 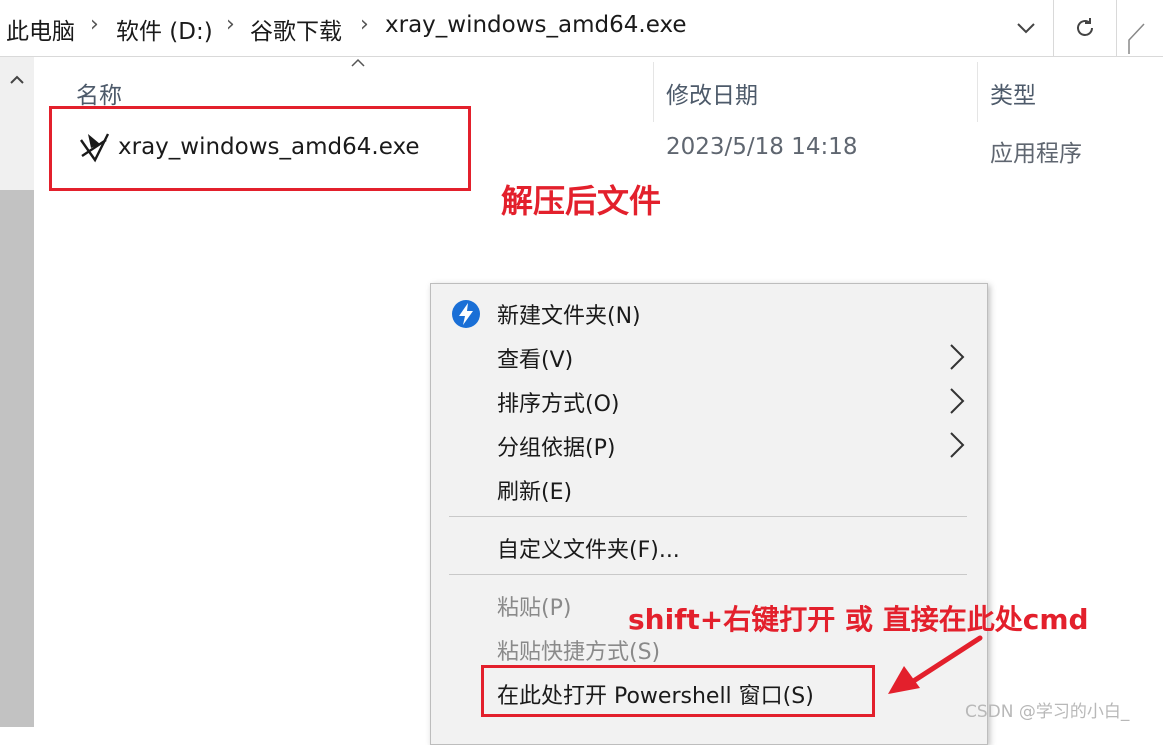 What do you see at coordinates (1047, 712) in the screenshot?
I see `watermark: CSDN @学习的小白_` at bounding box center [1047, 712].